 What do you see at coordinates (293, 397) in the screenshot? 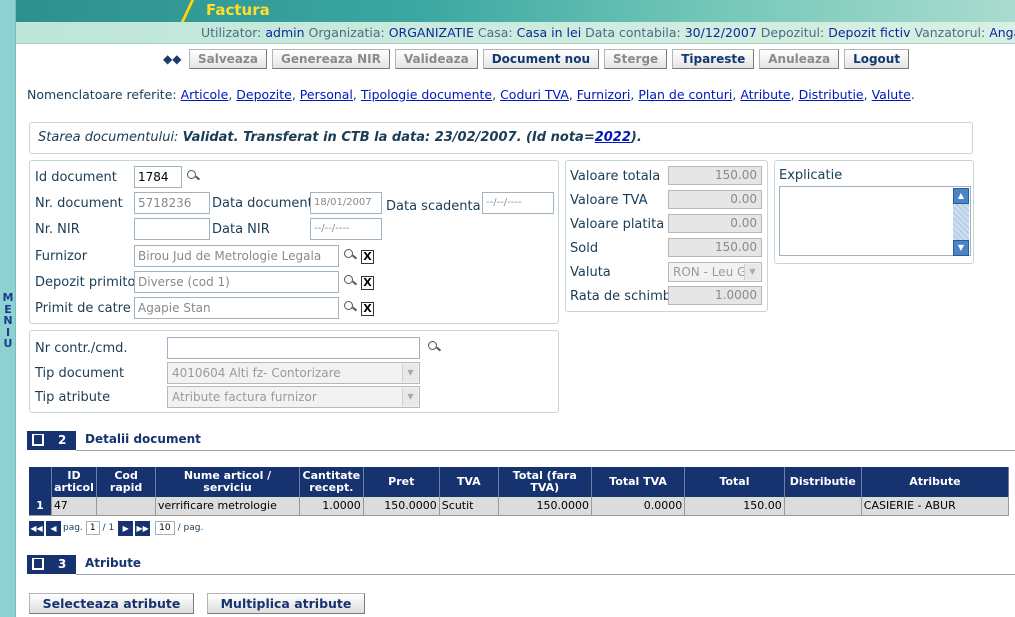
I see `attribute-type-select: Atribute factura furnizor ▼` at bounding box center [293, 397].